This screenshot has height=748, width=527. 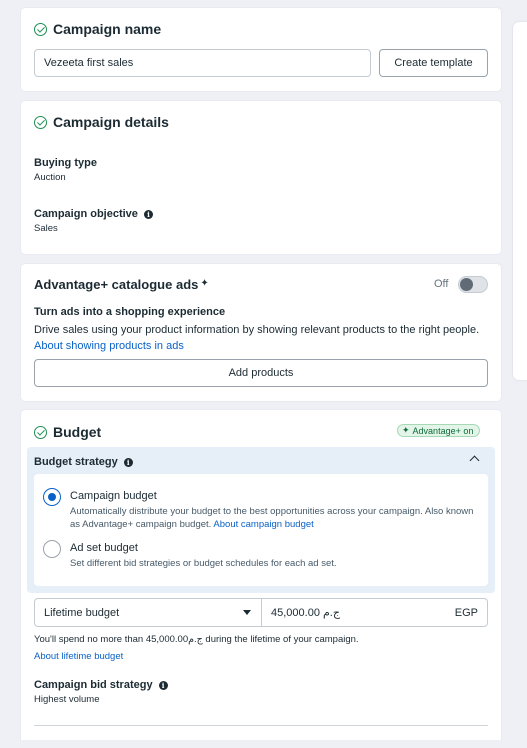 What do you see at coordinates (520, 201) in the screenshot?
I see `right-side-panel-edge` at bounding box center [520, 201].